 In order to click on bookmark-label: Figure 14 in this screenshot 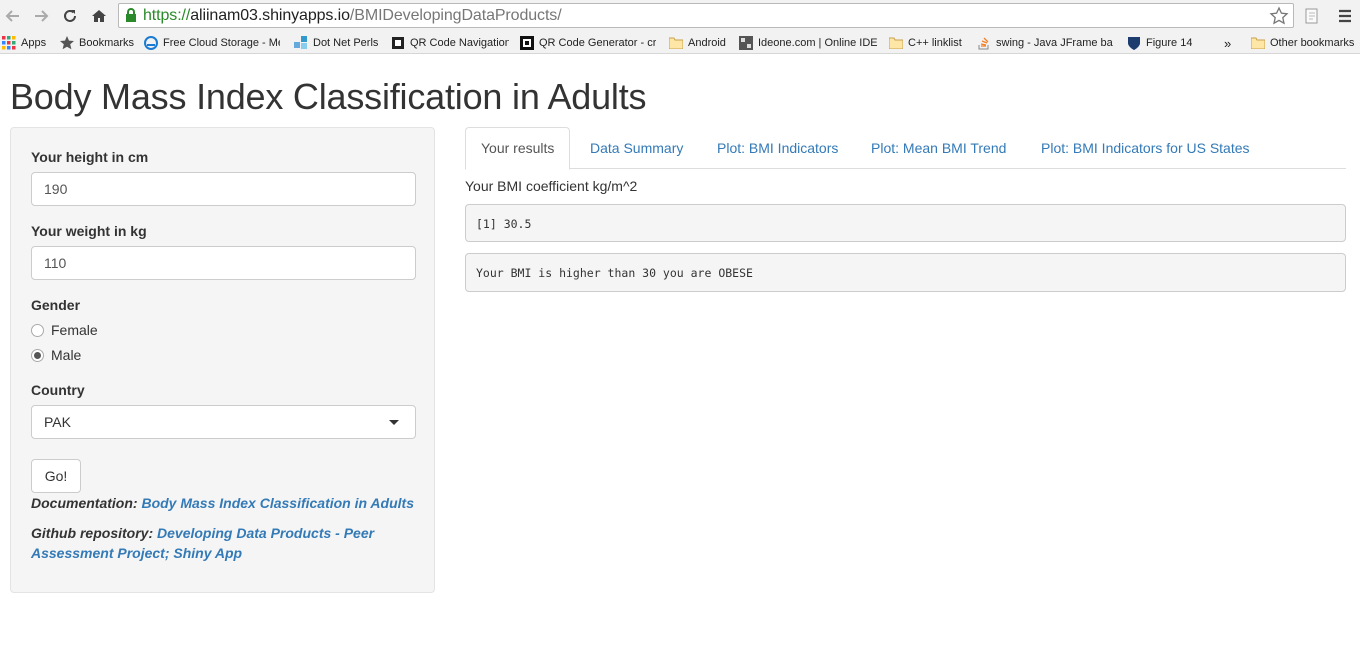, I will do `click(1169, 43)`.